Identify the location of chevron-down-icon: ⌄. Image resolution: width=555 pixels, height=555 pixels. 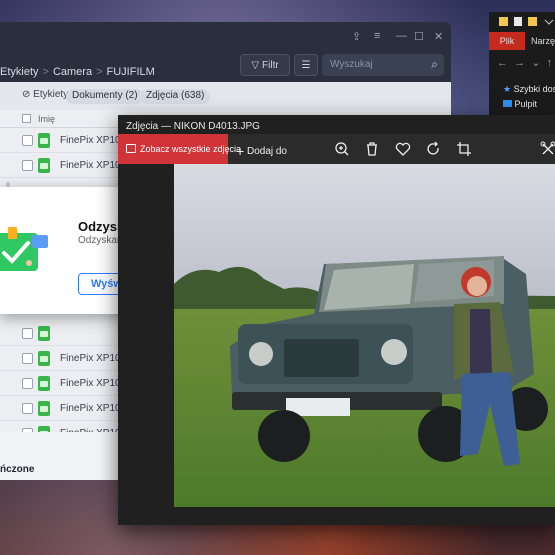
(535, 63).